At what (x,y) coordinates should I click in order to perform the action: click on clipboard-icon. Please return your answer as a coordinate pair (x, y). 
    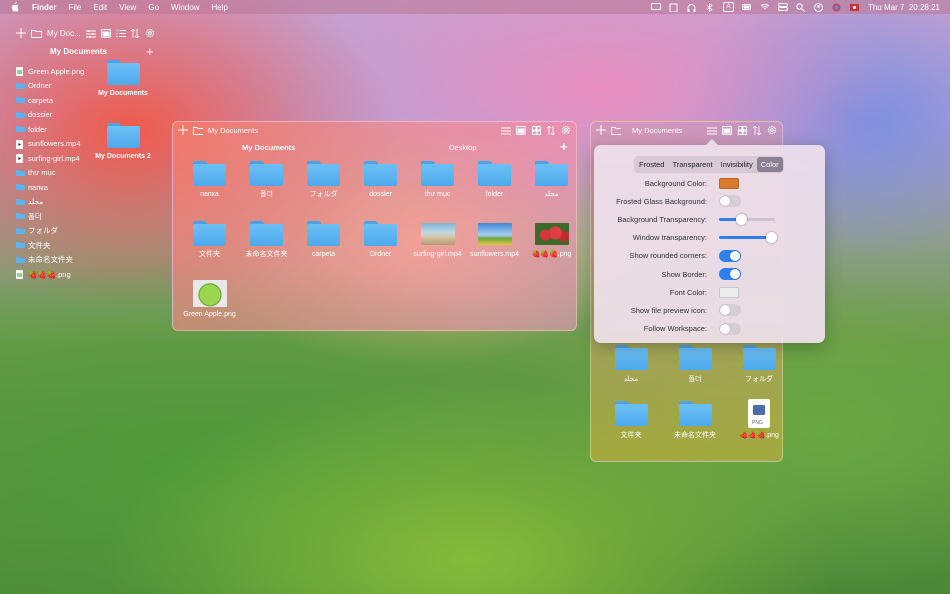
    Looking at the image, I should click on (674, 7).